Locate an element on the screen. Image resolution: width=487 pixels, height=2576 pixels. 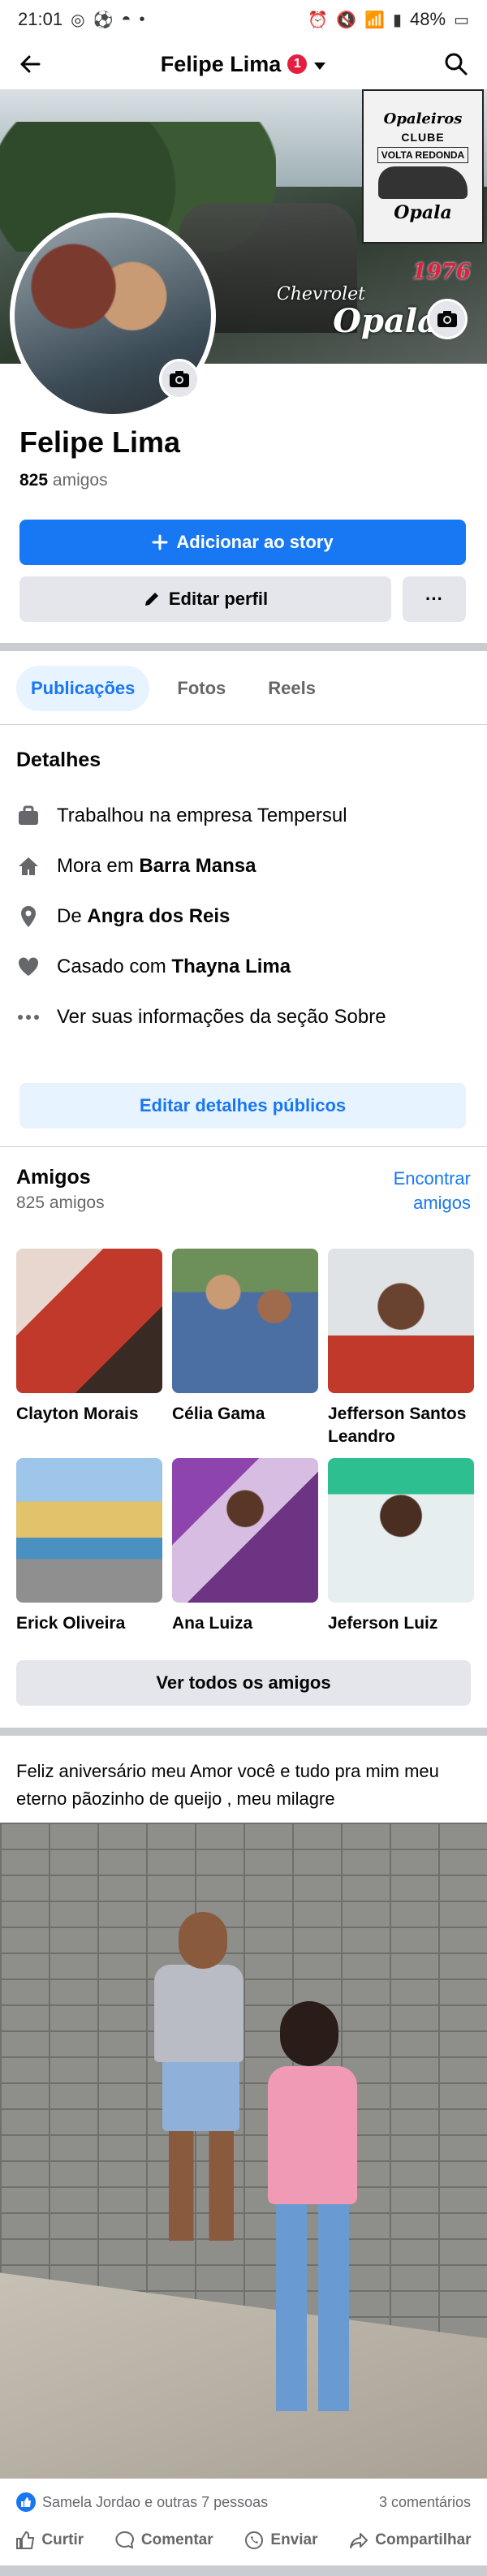
like-label: Curtir is located at coordinates (62, 2539).